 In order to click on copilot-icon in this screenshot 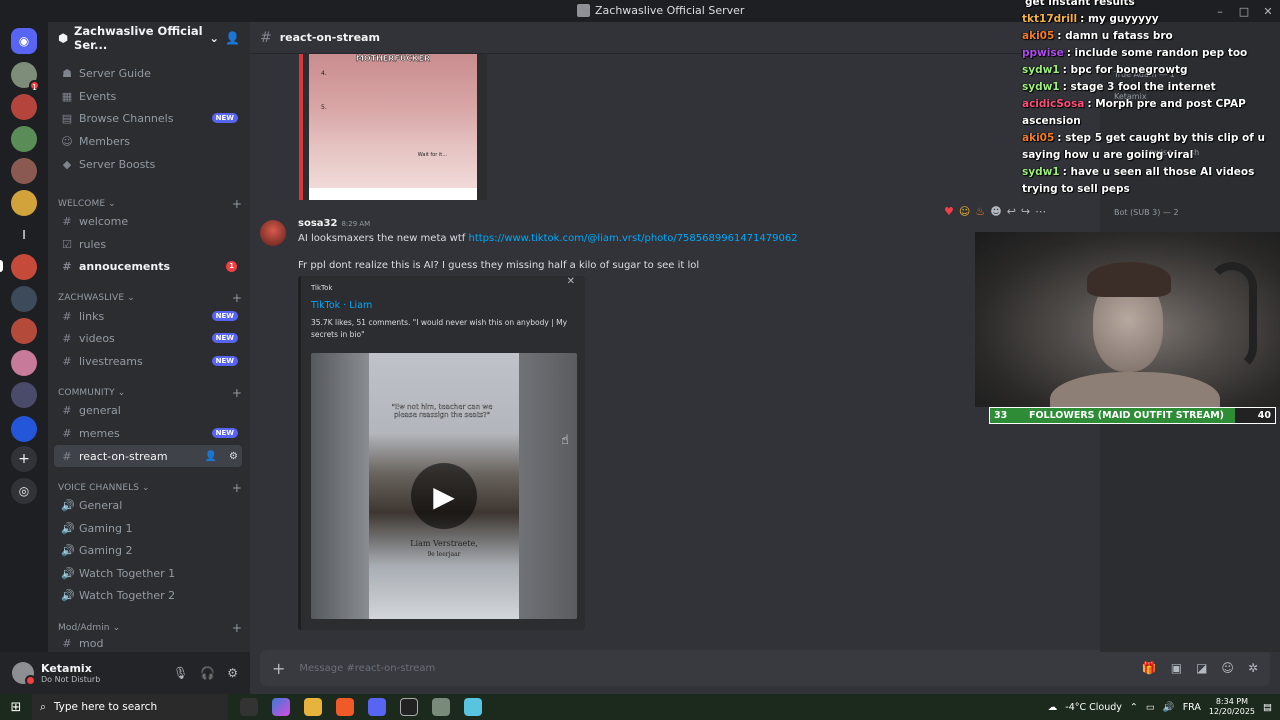, I will do `click(281, 707)`.